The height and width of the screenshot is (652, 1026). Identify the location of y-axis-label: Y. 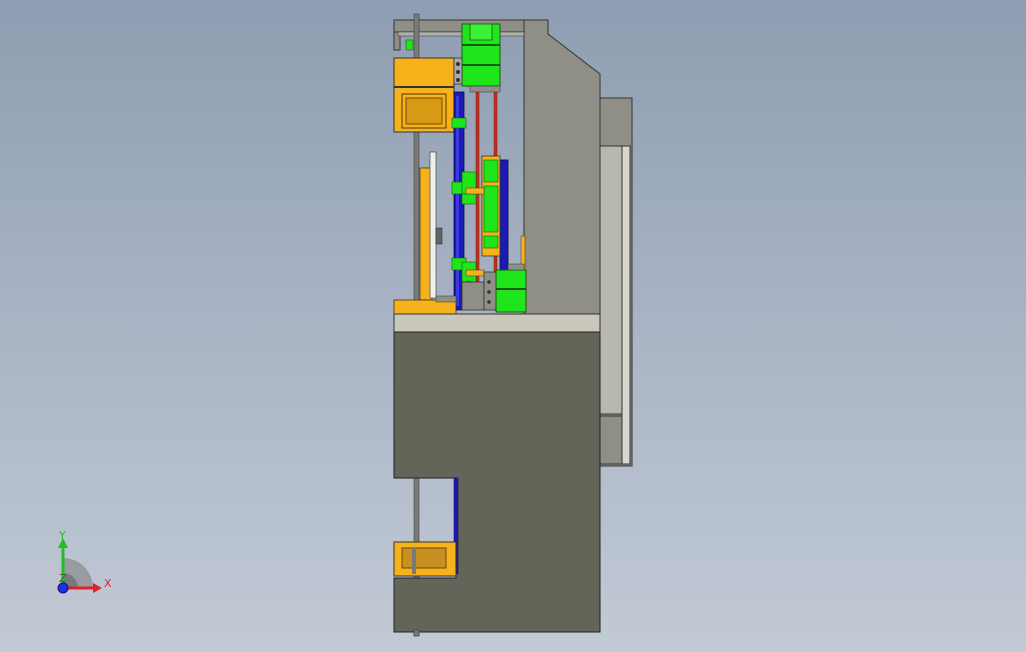
(62, 535).